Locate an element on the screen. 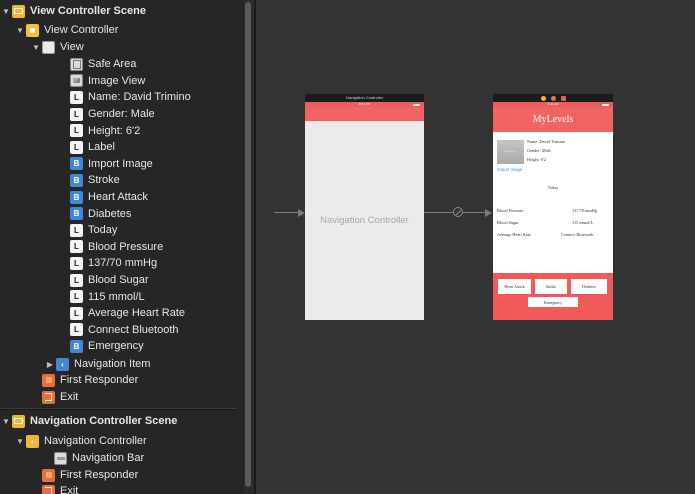 The width and height of the screenshot is (695, 494). outline-scene-navigation-controller: ▼ Navigation Controller Scene is located at coordinates (122, 421).